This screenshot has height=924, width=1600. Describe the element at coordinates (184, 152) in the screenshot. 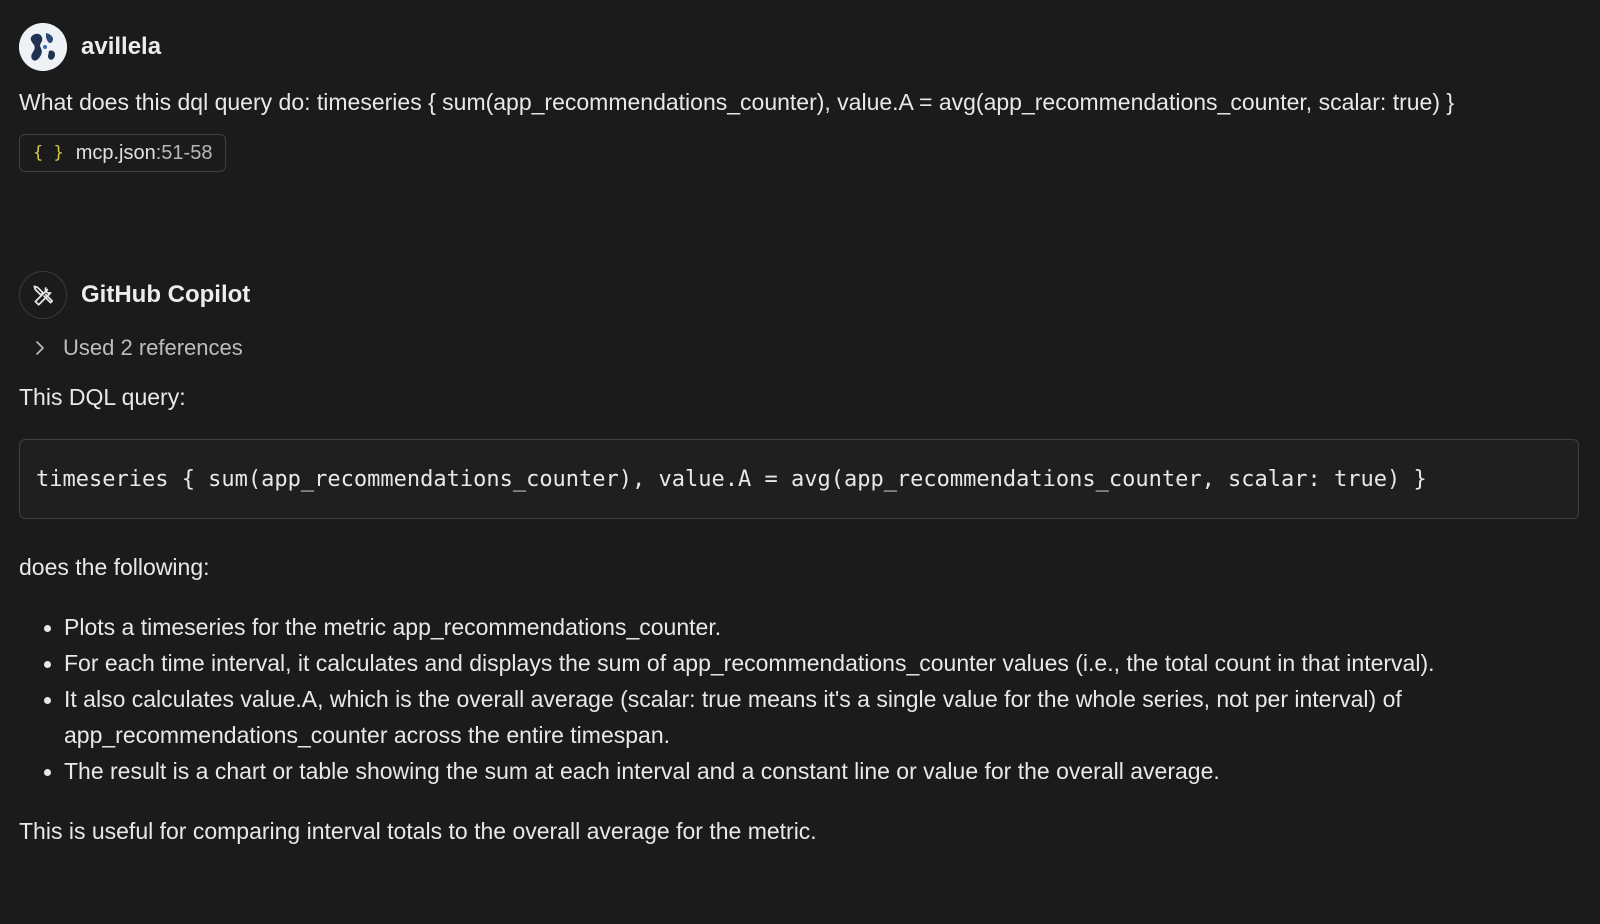

I see `file-reference-range: :51-58` at that location.